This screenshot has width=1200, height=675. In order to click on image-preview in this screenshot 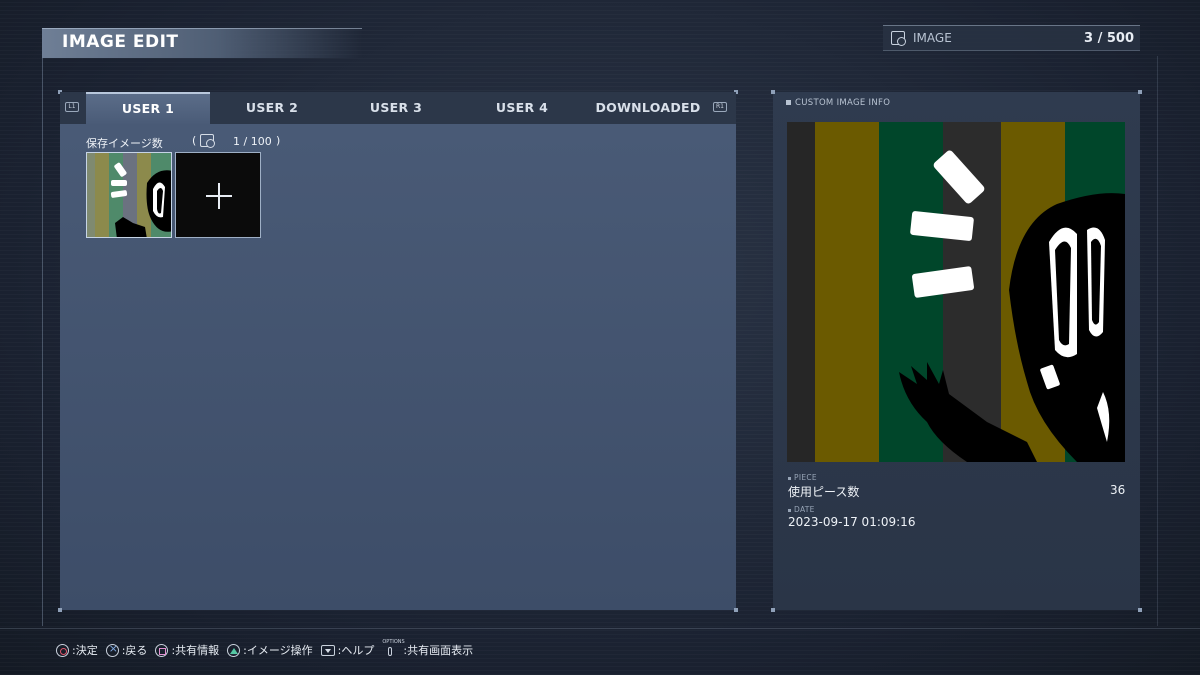, I will do `click(956, 292)`.